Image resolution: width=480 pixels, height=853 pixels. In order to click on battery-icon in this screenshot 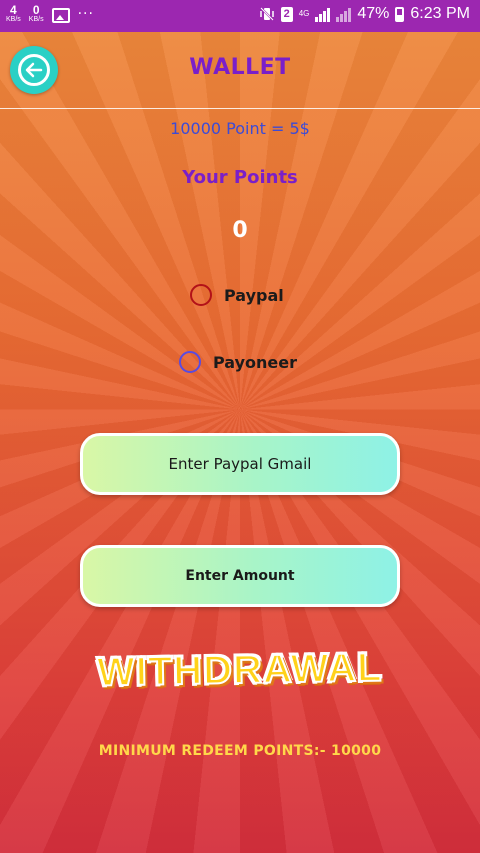, I will do `click(400, 14)`.